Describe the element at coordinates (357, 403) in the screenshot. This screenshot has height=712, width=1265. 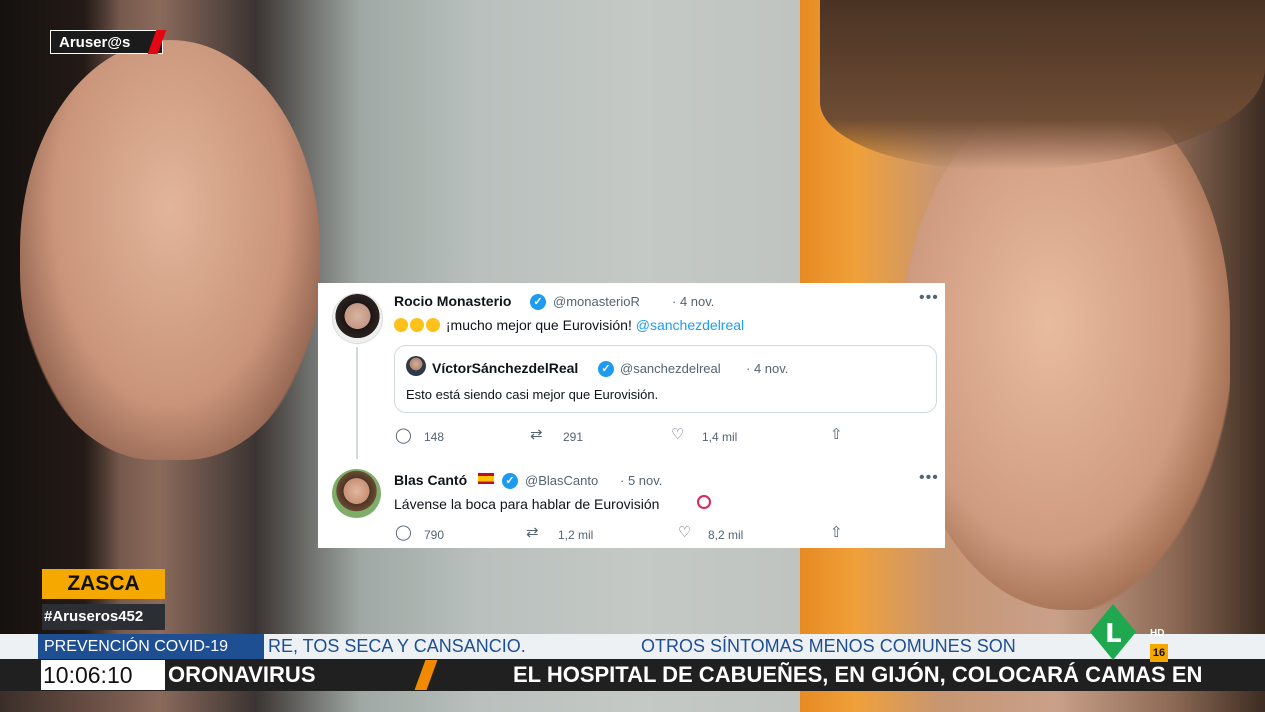
I see `thread-line` at that location.